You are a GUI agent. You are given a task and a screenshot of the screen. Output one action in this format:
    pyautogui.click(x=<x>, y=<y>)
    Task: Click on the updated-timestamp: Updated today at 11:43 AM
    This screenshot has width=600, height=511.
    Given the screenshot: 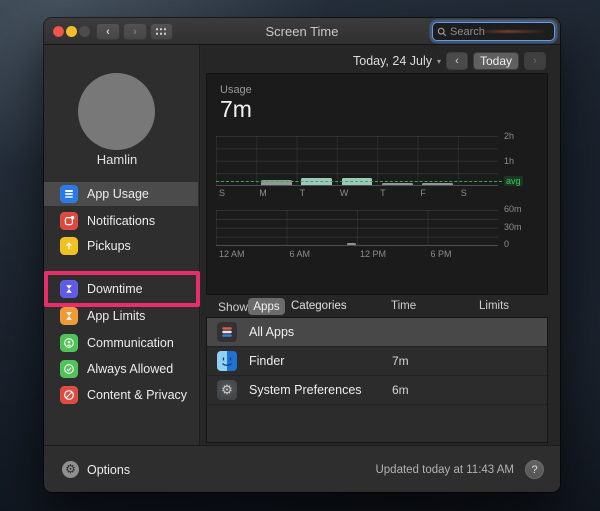 What is the action you would take?
    pyautogui.click(x=444, y=470)
    